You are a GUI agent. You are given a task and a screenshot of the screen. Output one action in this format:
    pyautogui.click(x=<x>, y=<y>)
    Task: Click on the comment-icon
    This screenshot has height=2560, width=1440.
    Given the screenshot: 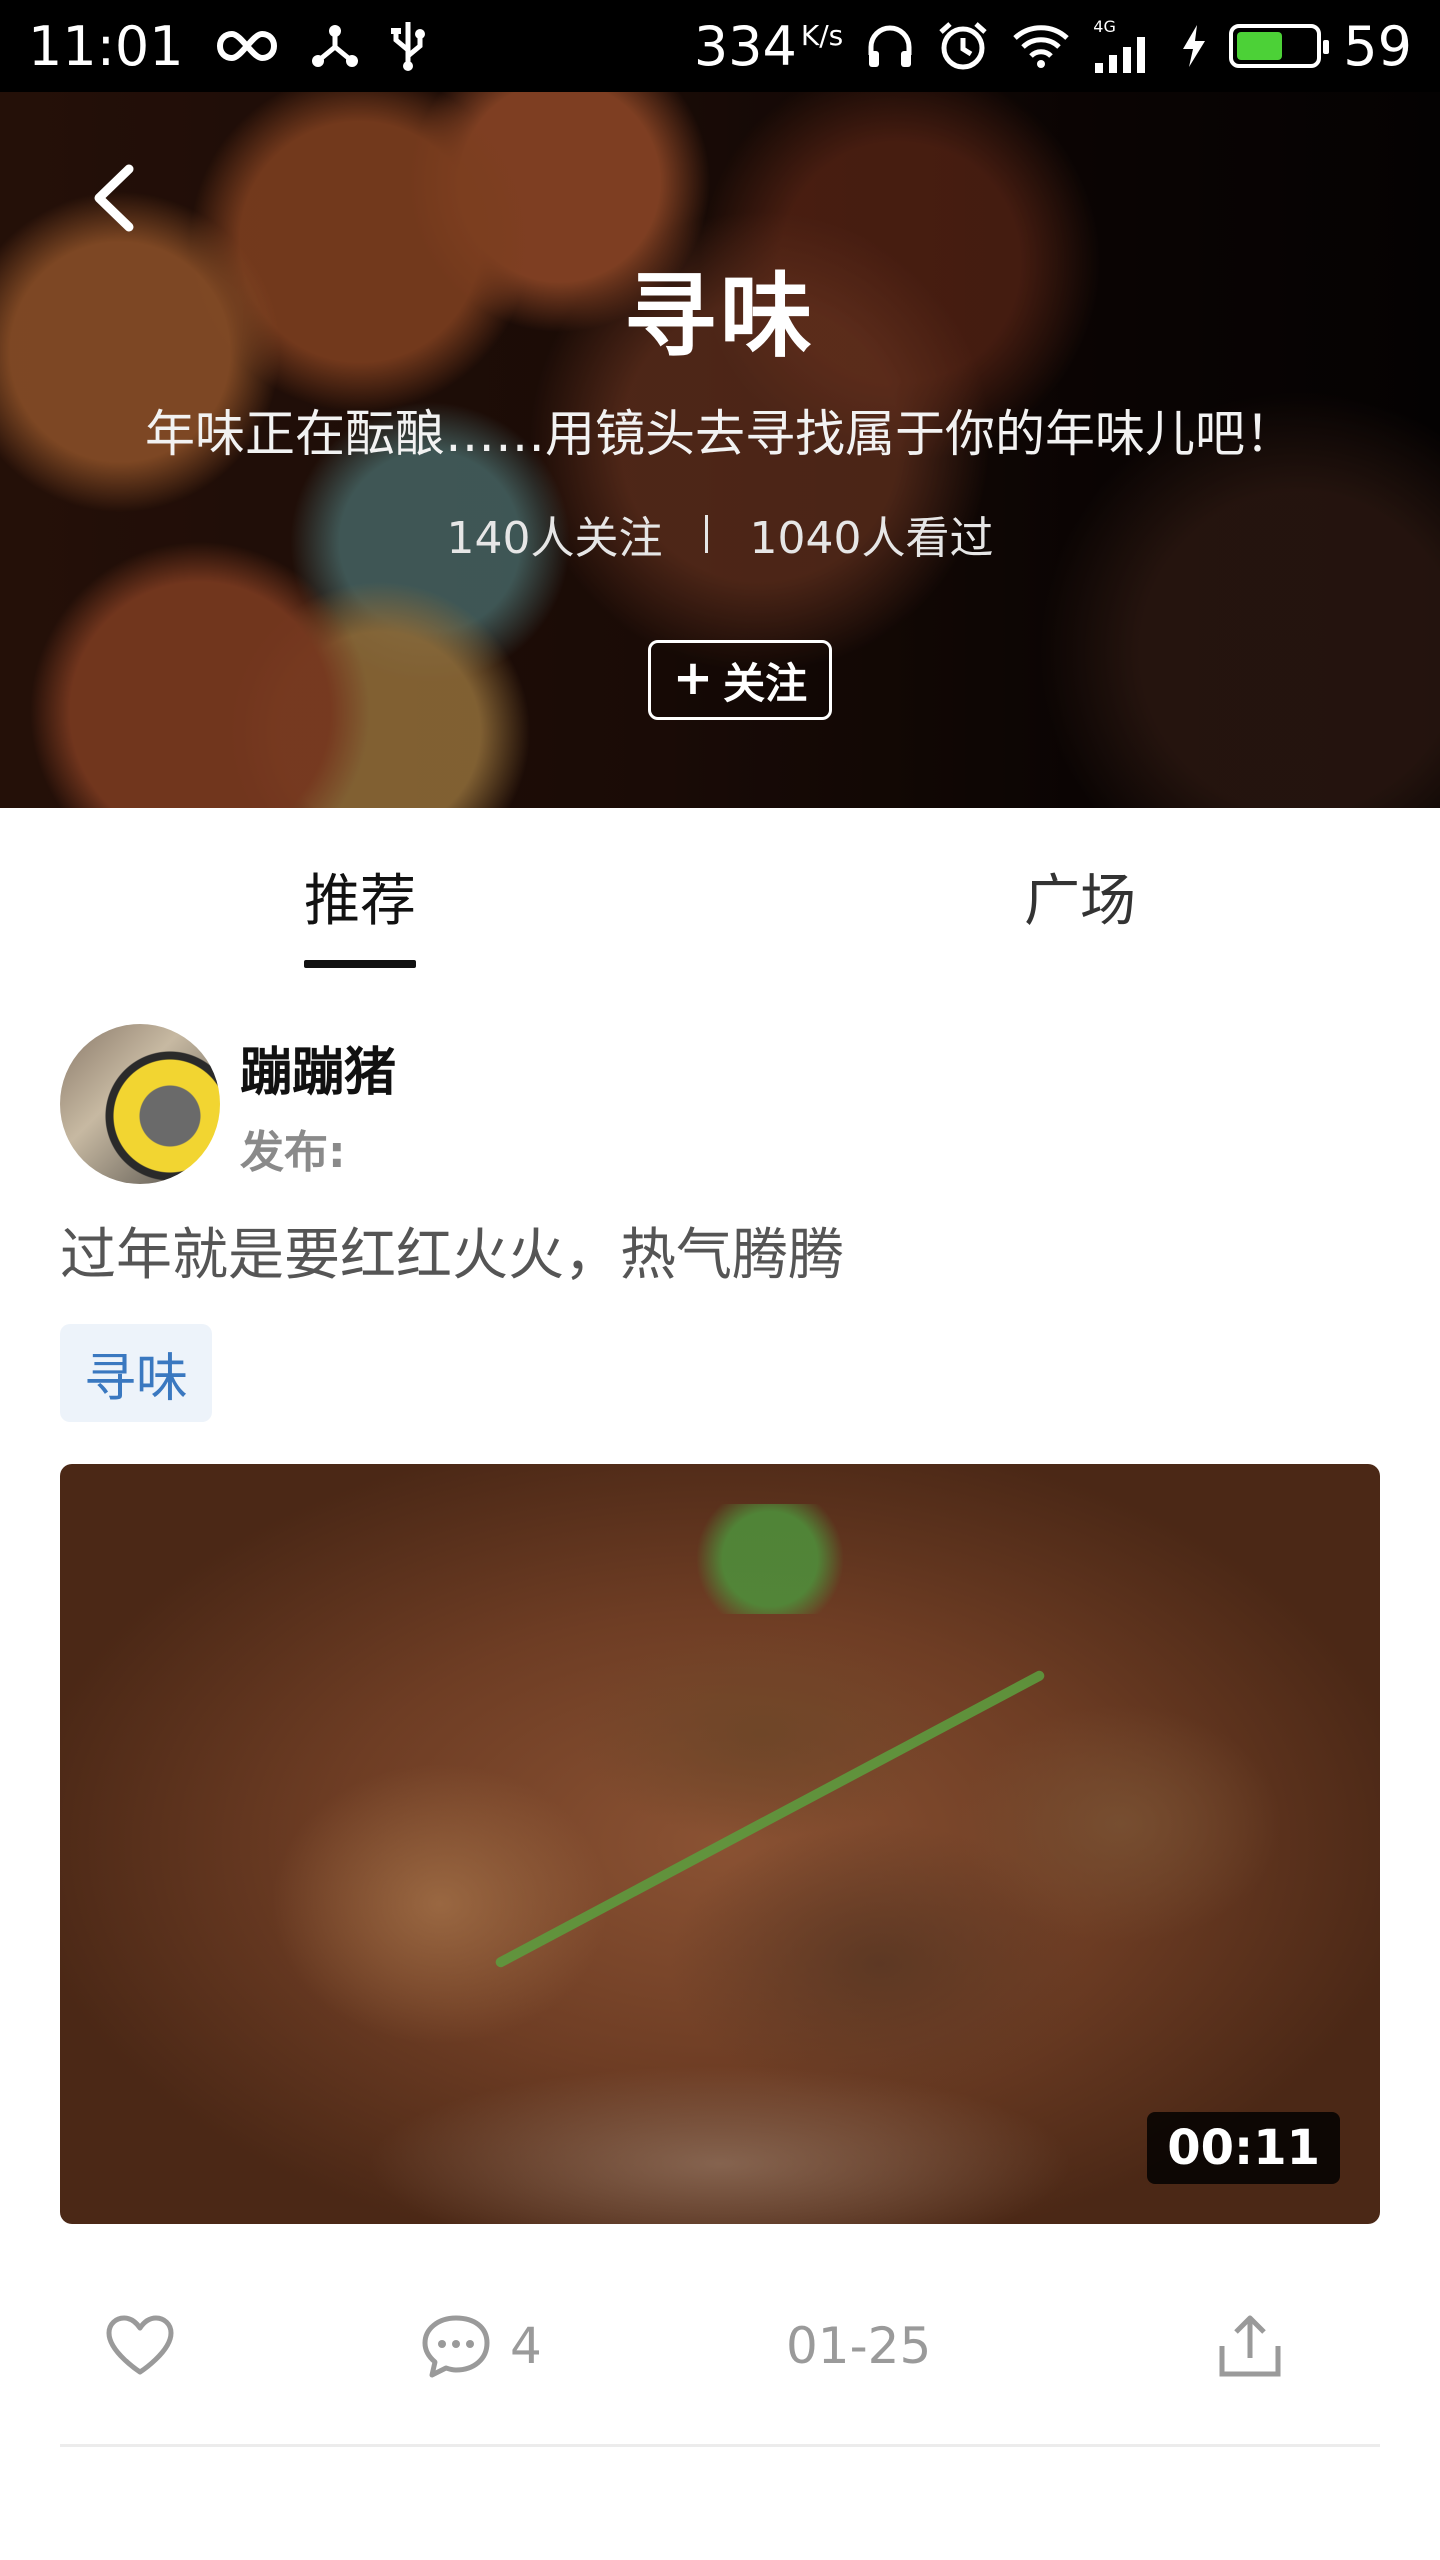 What is the action you would take?
    pyautogui.click(x=456, y=2346)
    